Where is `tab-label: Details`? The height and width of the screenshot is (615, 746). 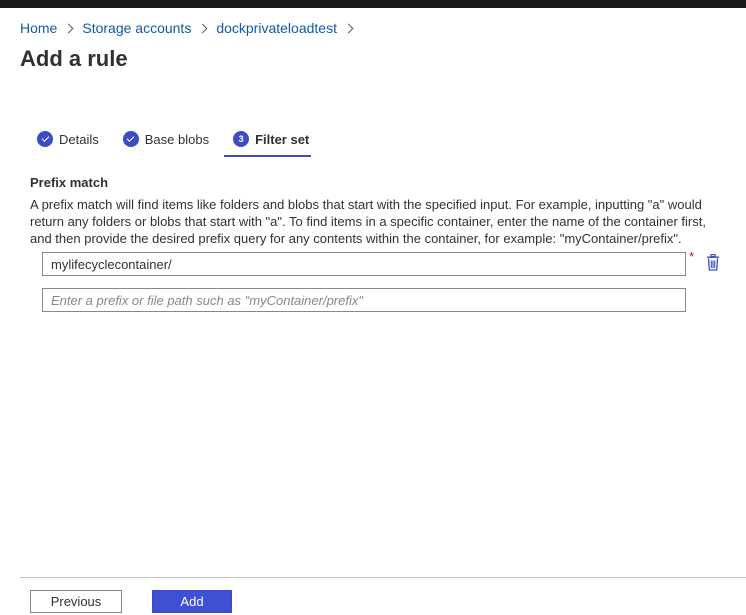 tab-label: Details is located at coordinates (79, 139).